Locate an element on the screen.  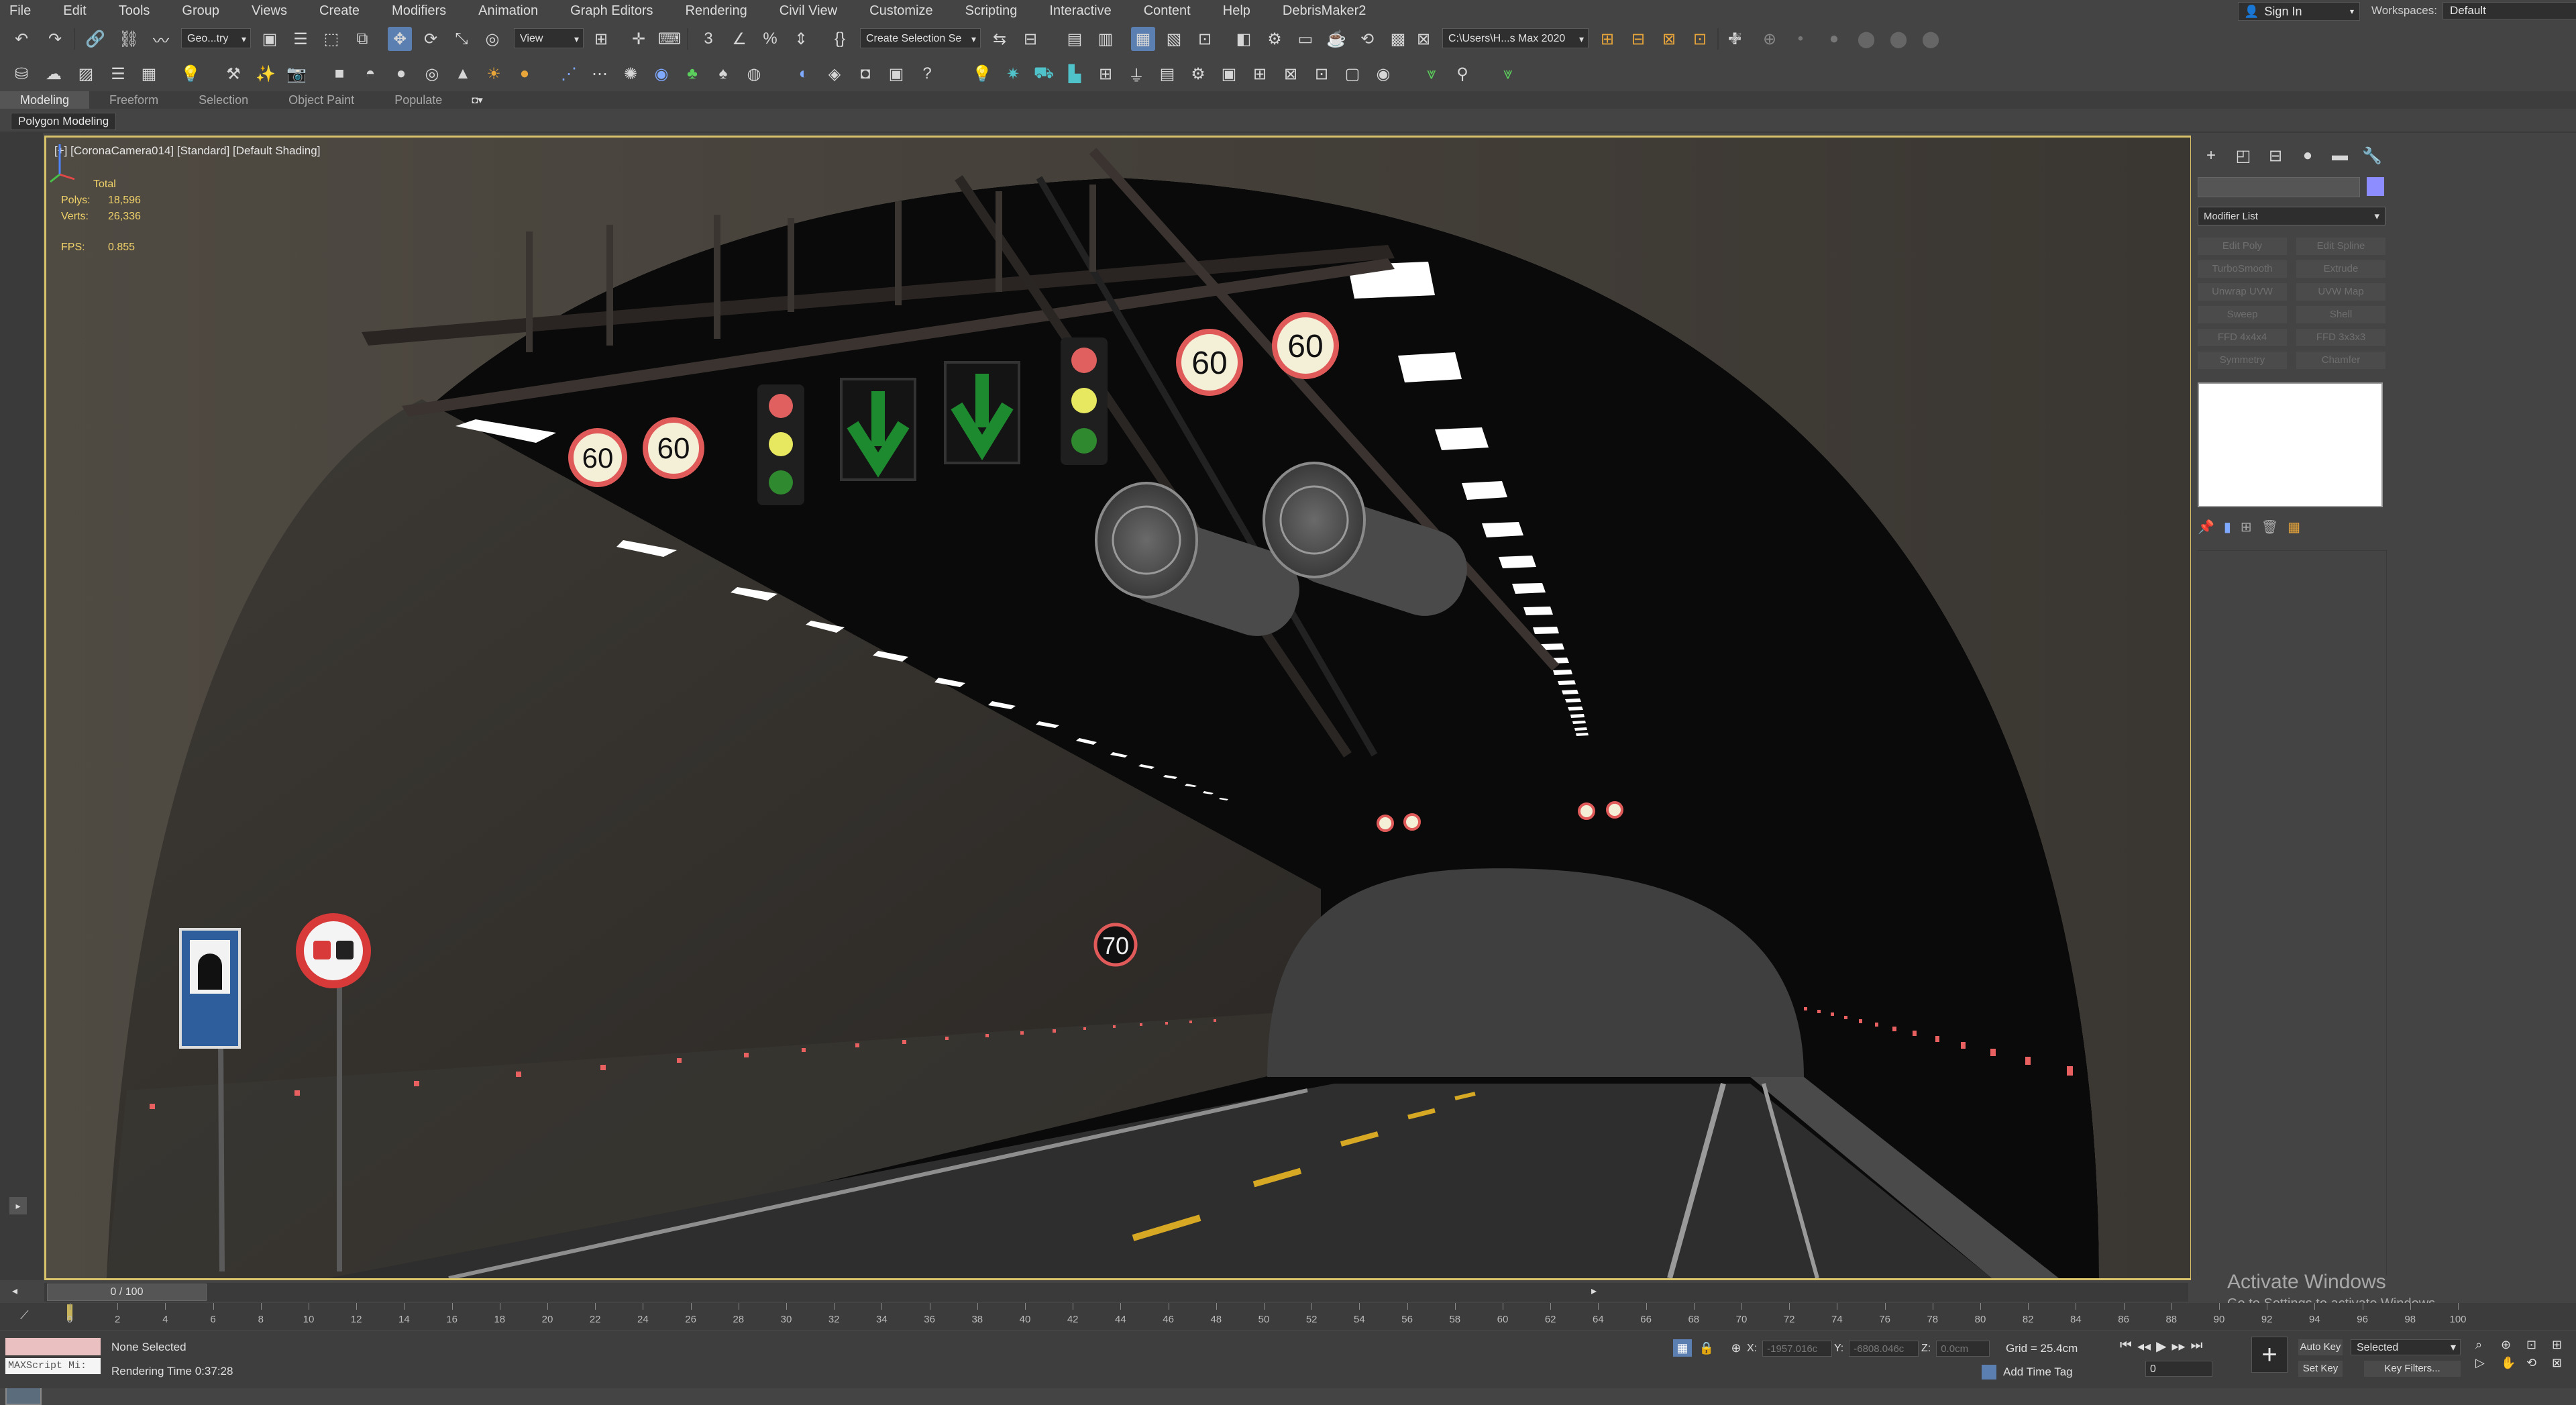
rectangular-selection-icon: ⬚ is located at coordinates (331, 39).